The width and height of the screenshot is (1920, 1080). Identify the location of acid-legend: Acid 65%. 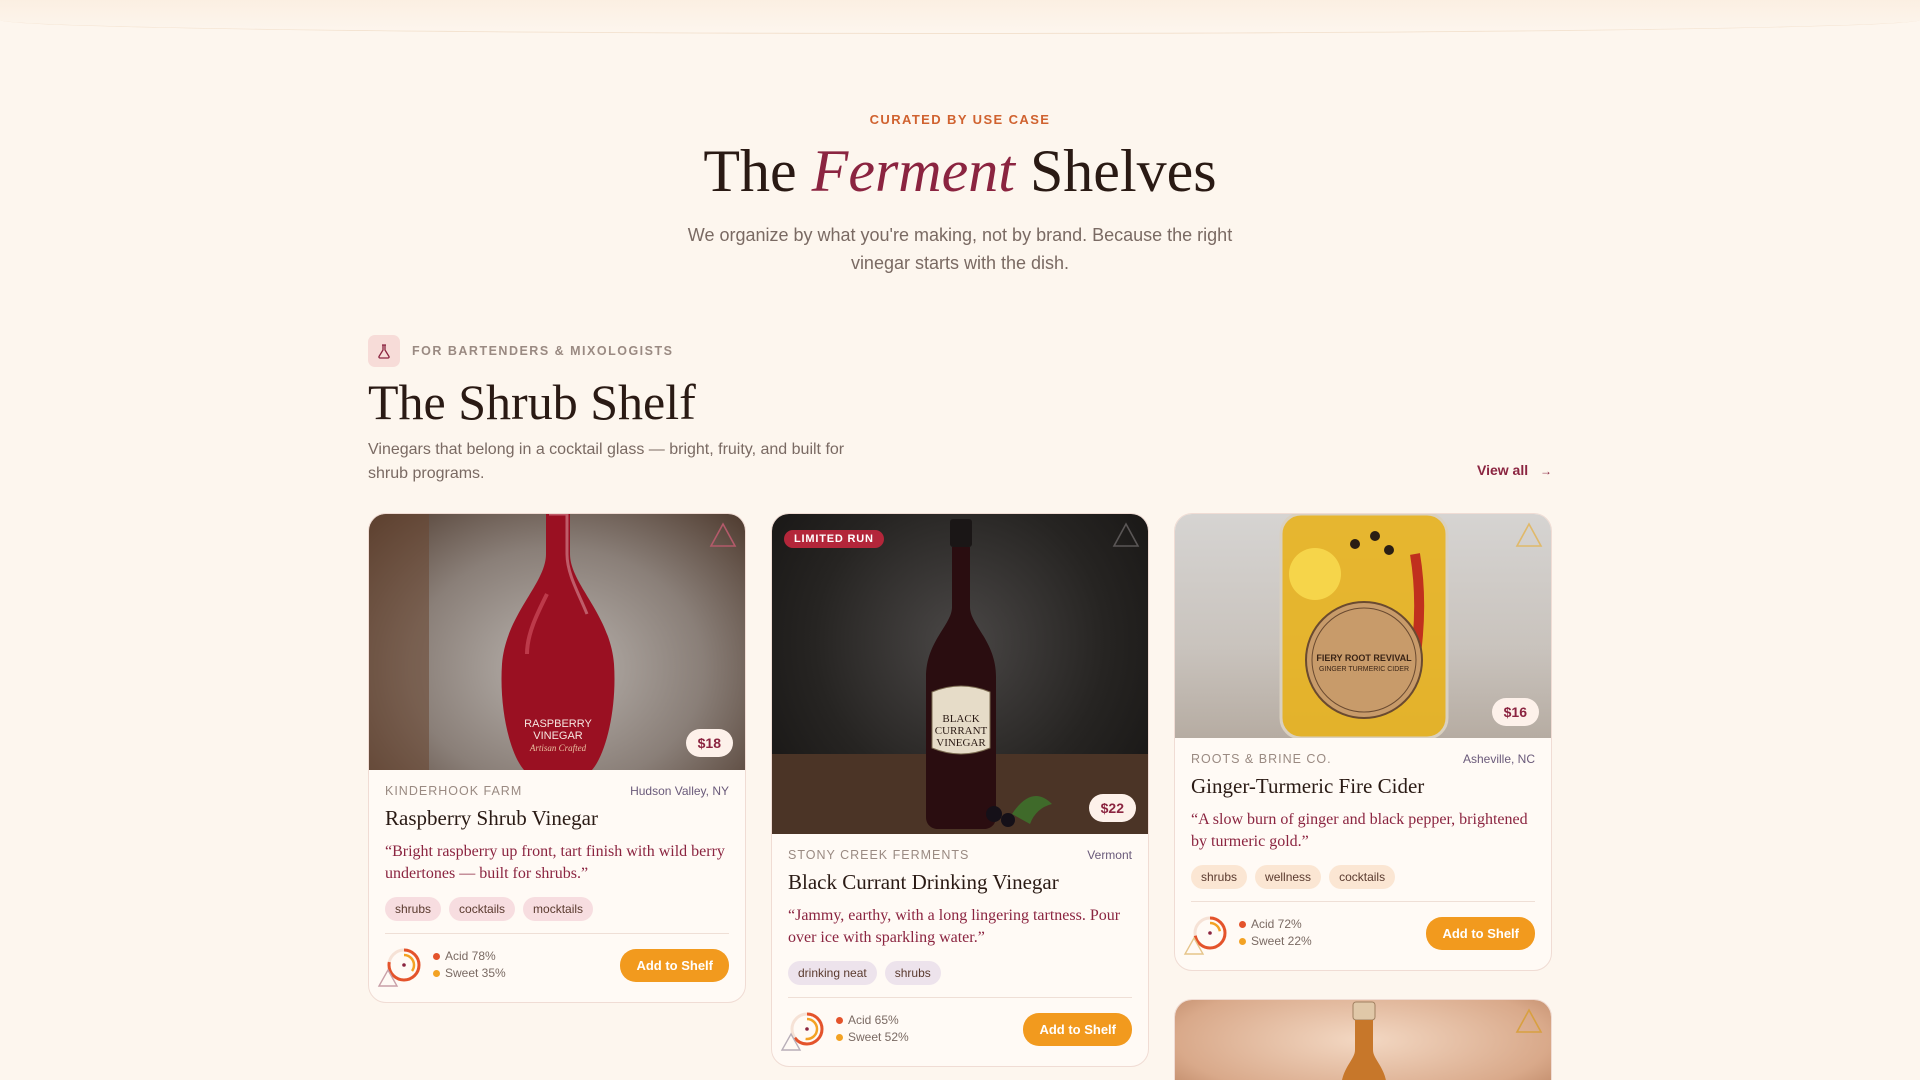
(872, 1020).